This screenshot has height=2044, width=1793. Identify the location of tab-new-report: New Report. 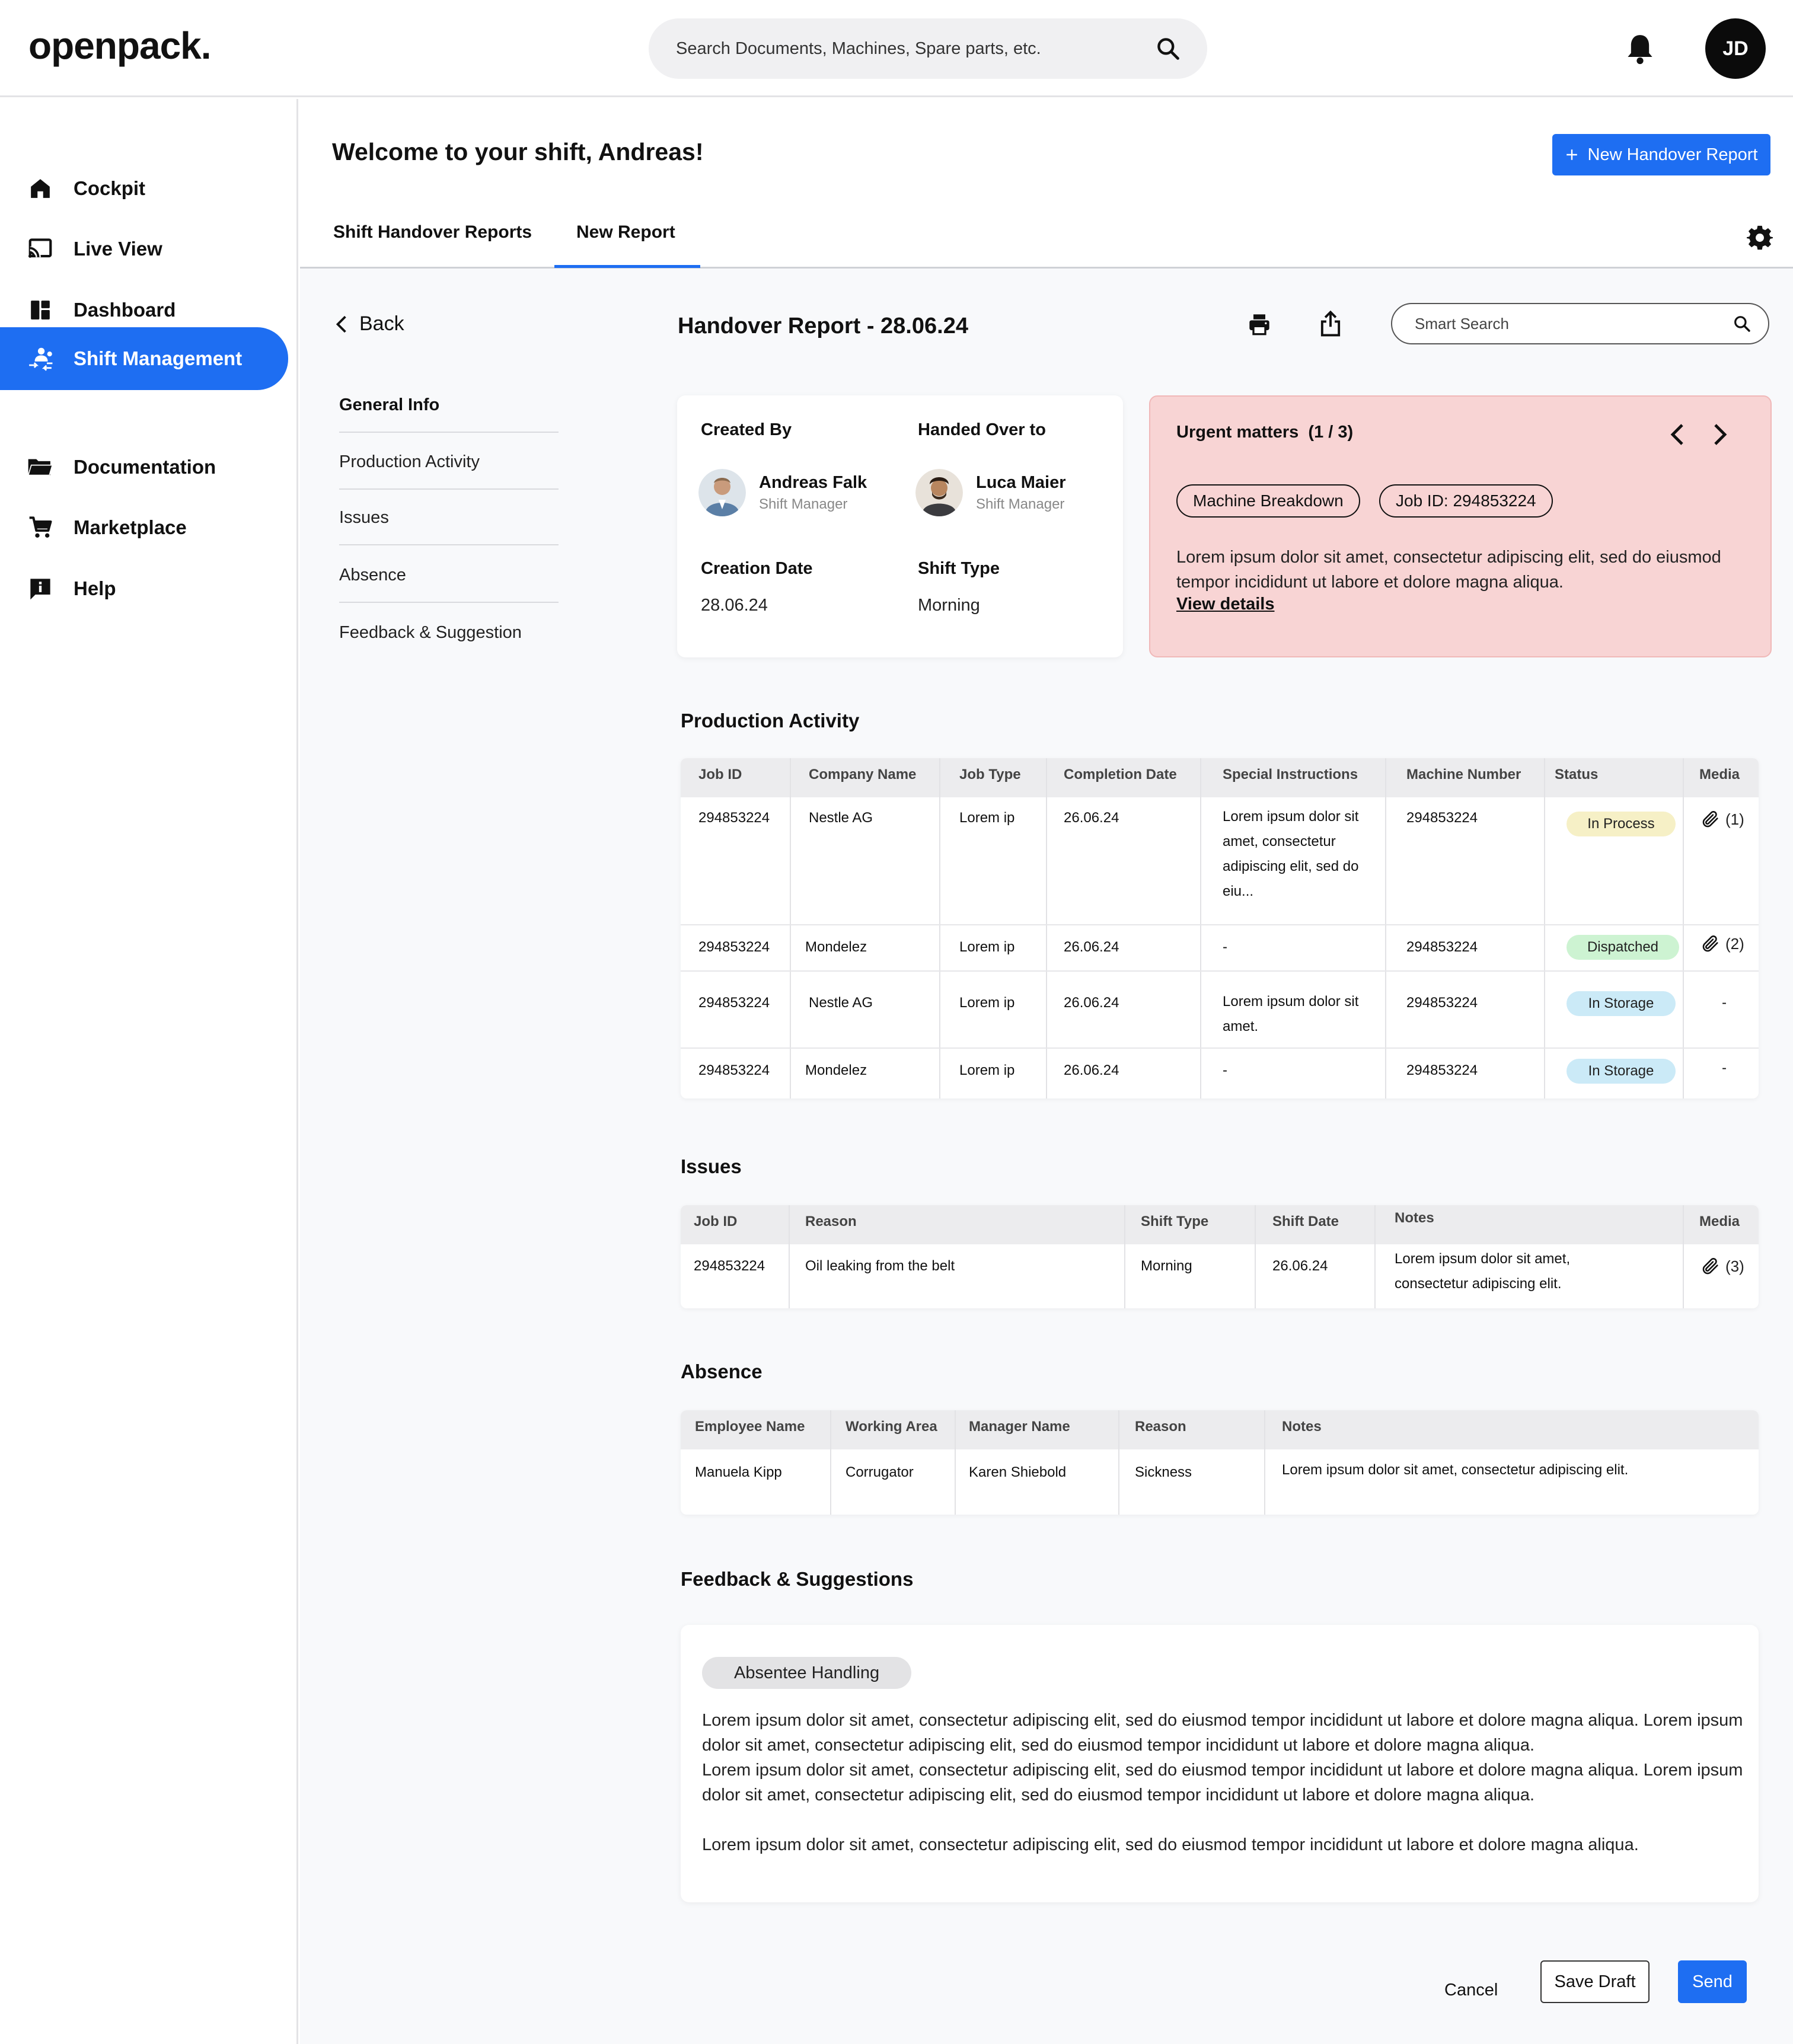
(625, 232).